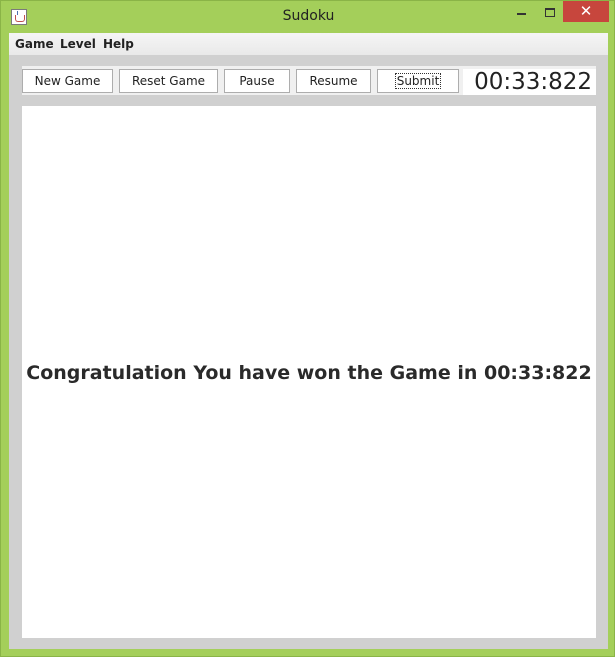  Describe the element at coordinates (307, 17) in the screenshot. I see `title-bar: Sudoku ✕` at that location.